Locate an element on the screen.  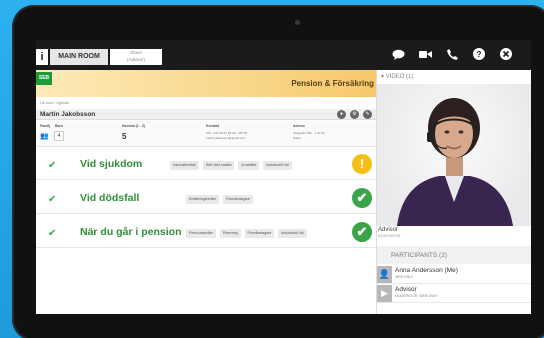
row-chips: Ersättningsnivåer Förmånstagare is located at coordinates (219, 199).